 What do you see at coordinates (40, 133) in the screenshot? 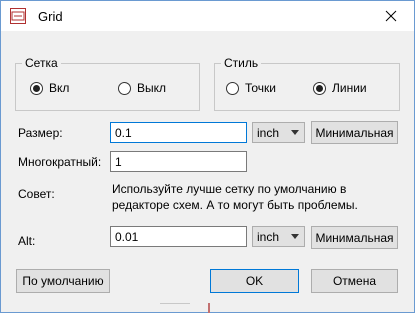
I see `size-label: Размер:` at bounding box center [40, 133].